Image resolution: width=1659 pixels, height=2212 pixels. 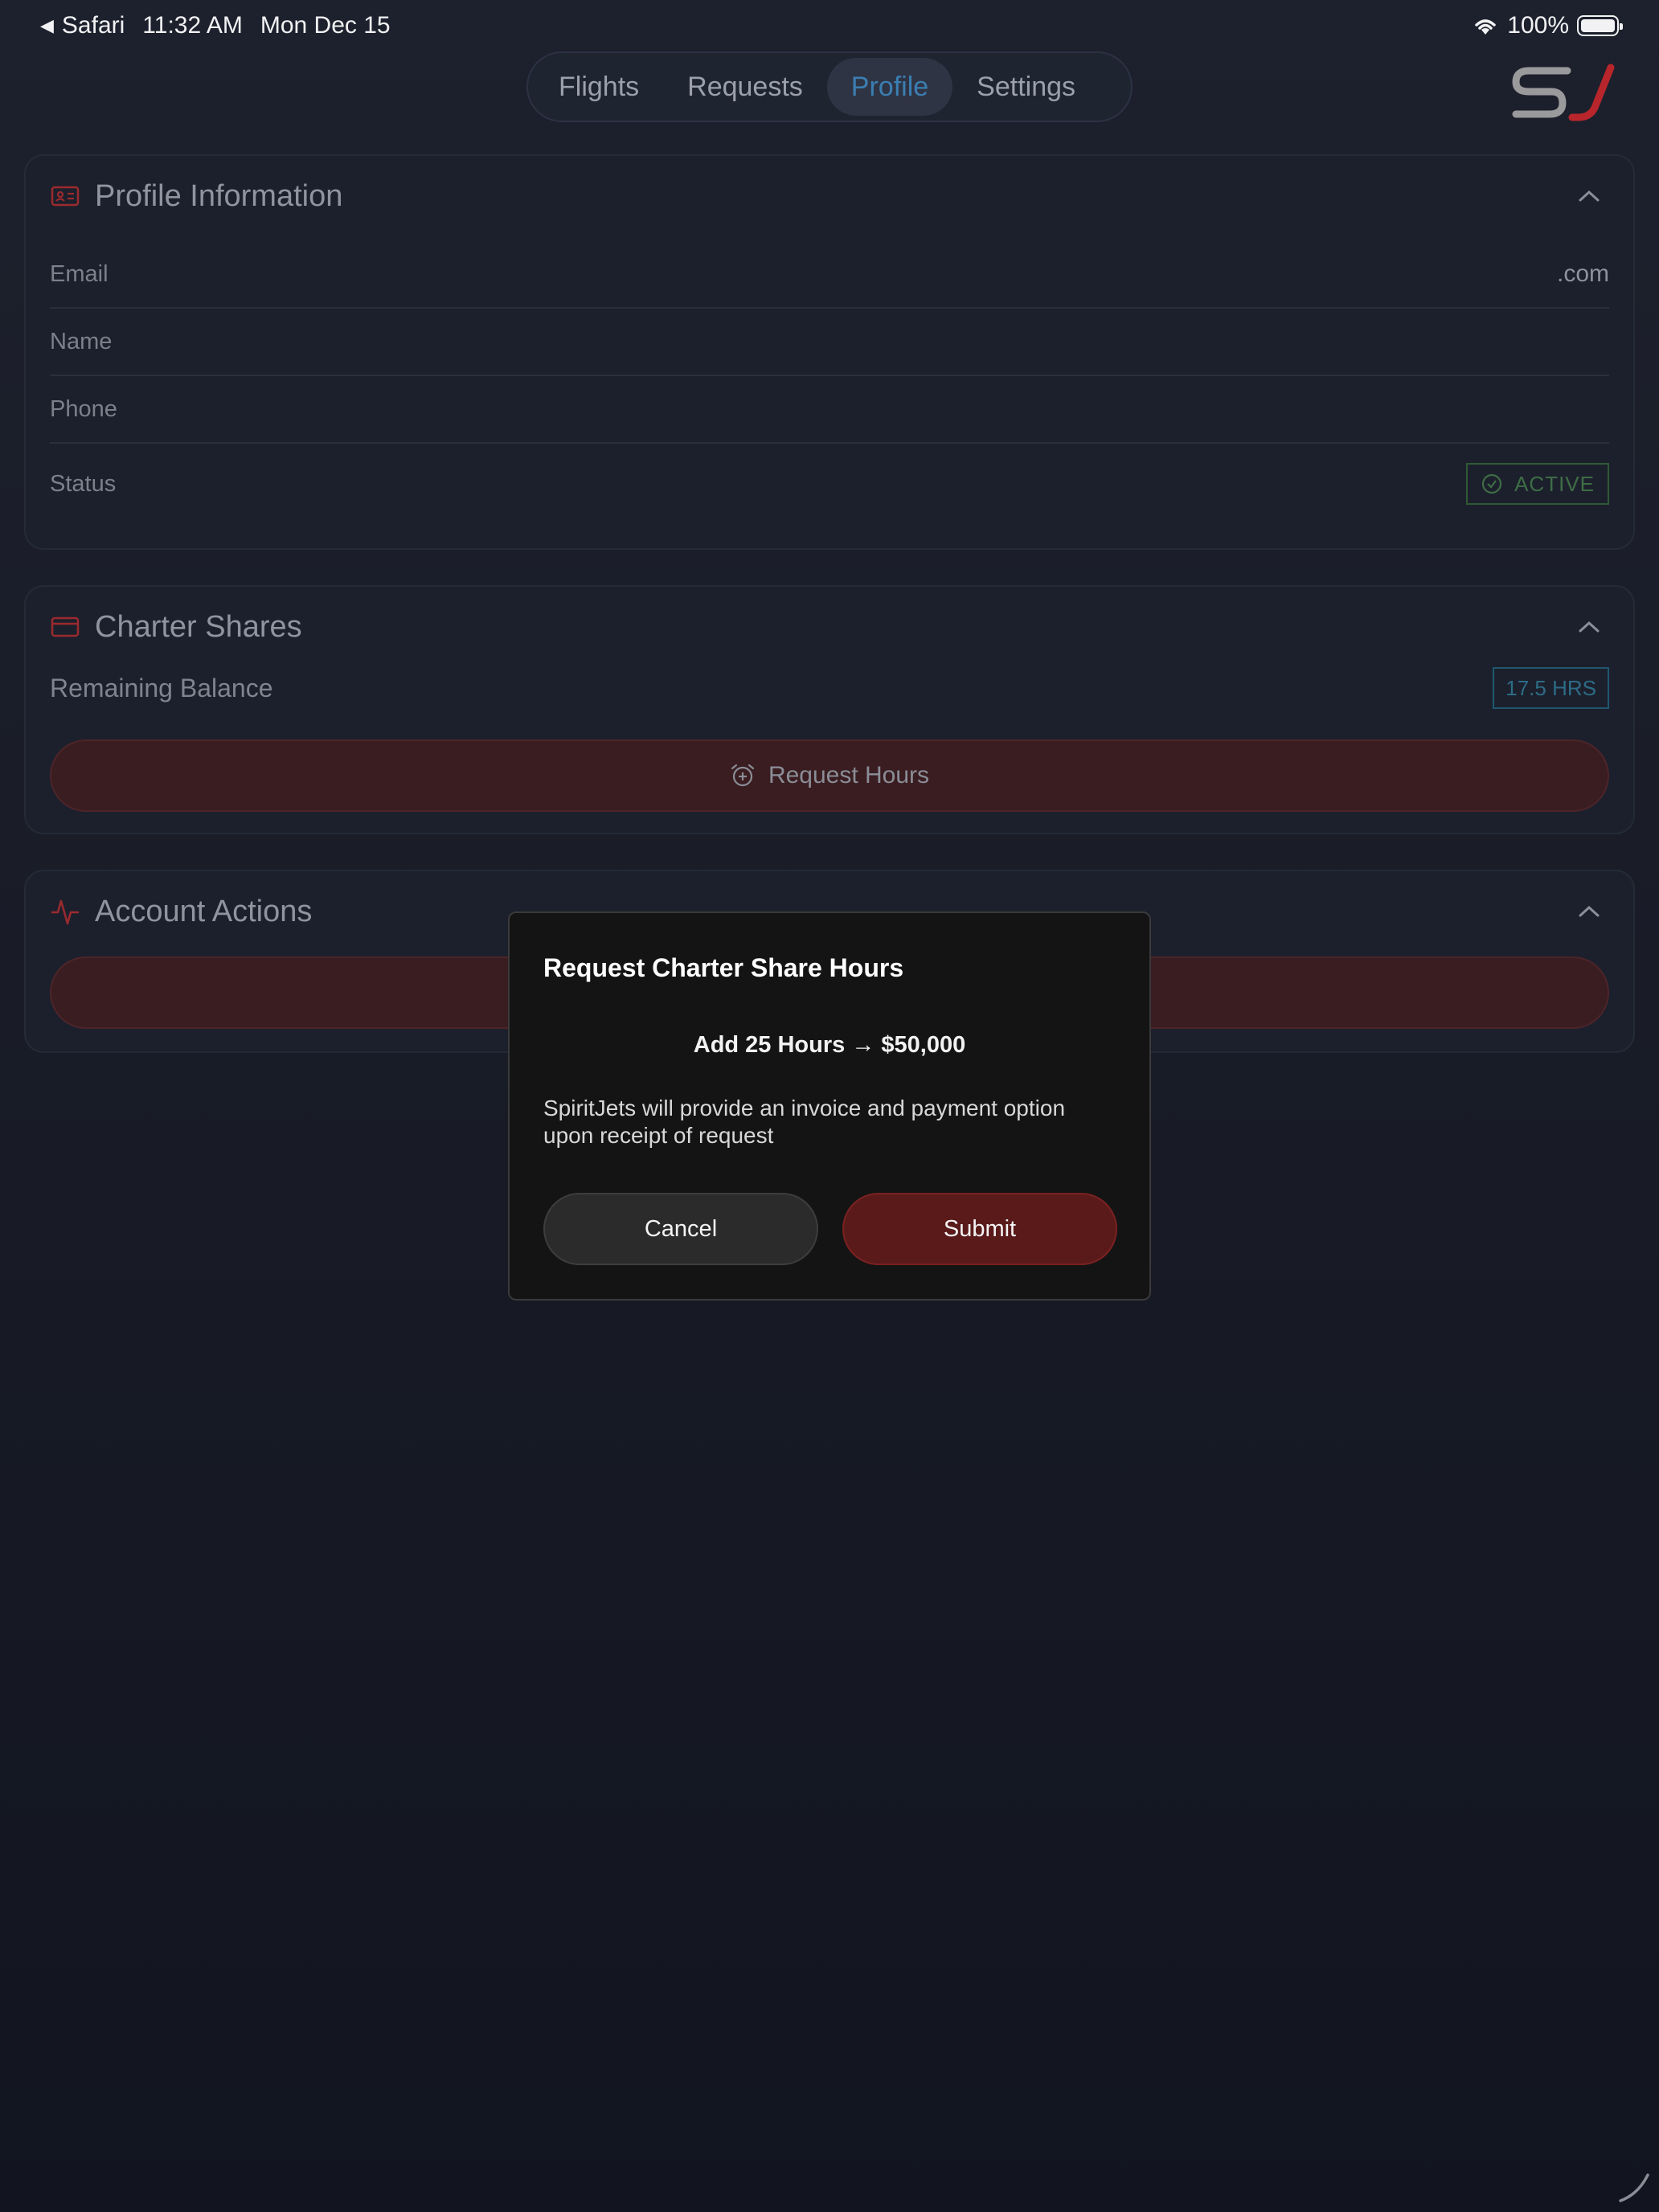 I want to click on top-tab-bar: Flights Requests Profile Settings, so click(x=829, y=86).